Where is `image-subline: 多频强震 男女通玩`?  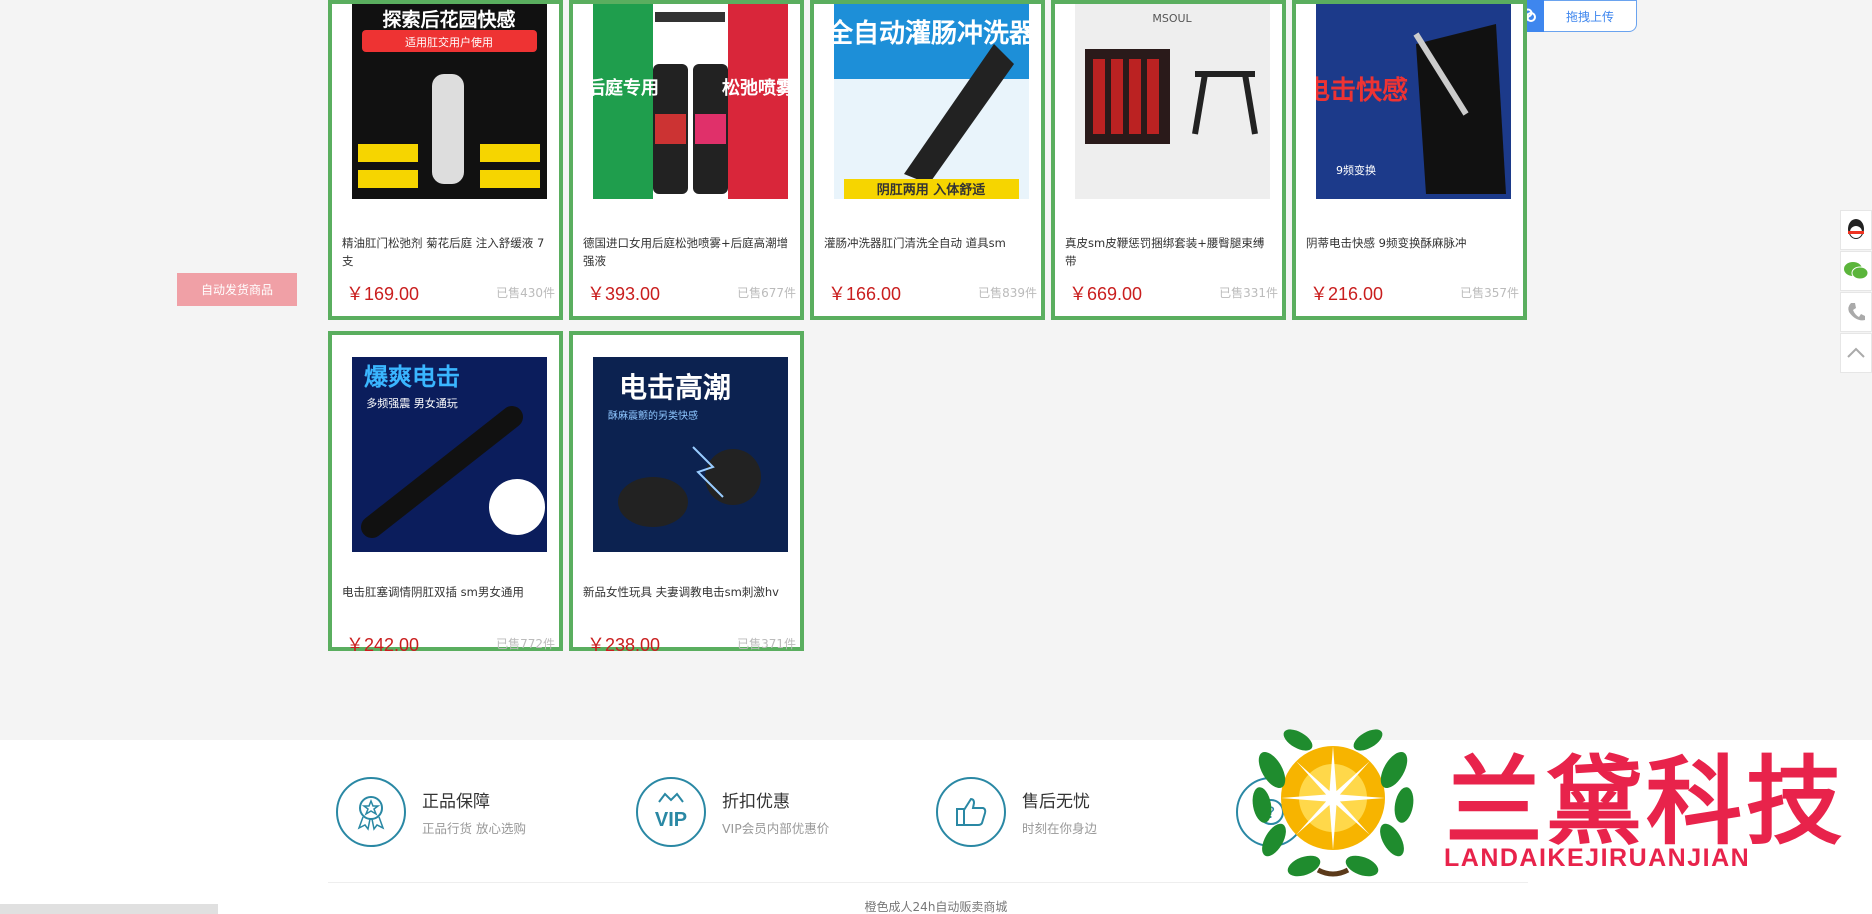 image-subline: 多频强震 男女通玩 is located at coordinates (412, 403).